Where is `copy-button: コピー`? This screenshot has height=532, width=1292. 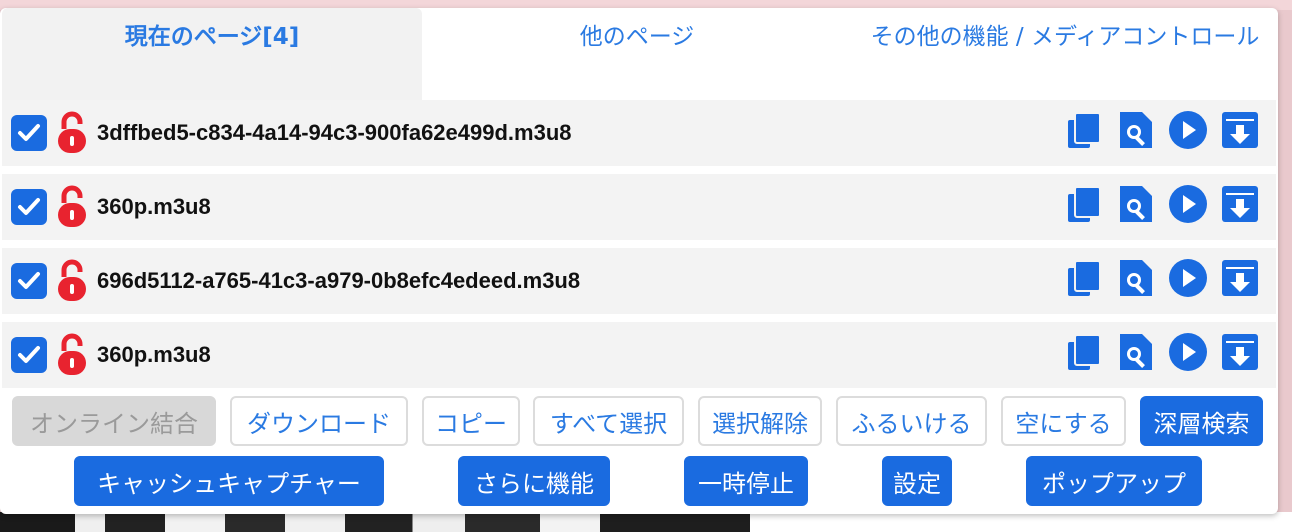
copy-button: コピー is located at coordinates (471, 421).